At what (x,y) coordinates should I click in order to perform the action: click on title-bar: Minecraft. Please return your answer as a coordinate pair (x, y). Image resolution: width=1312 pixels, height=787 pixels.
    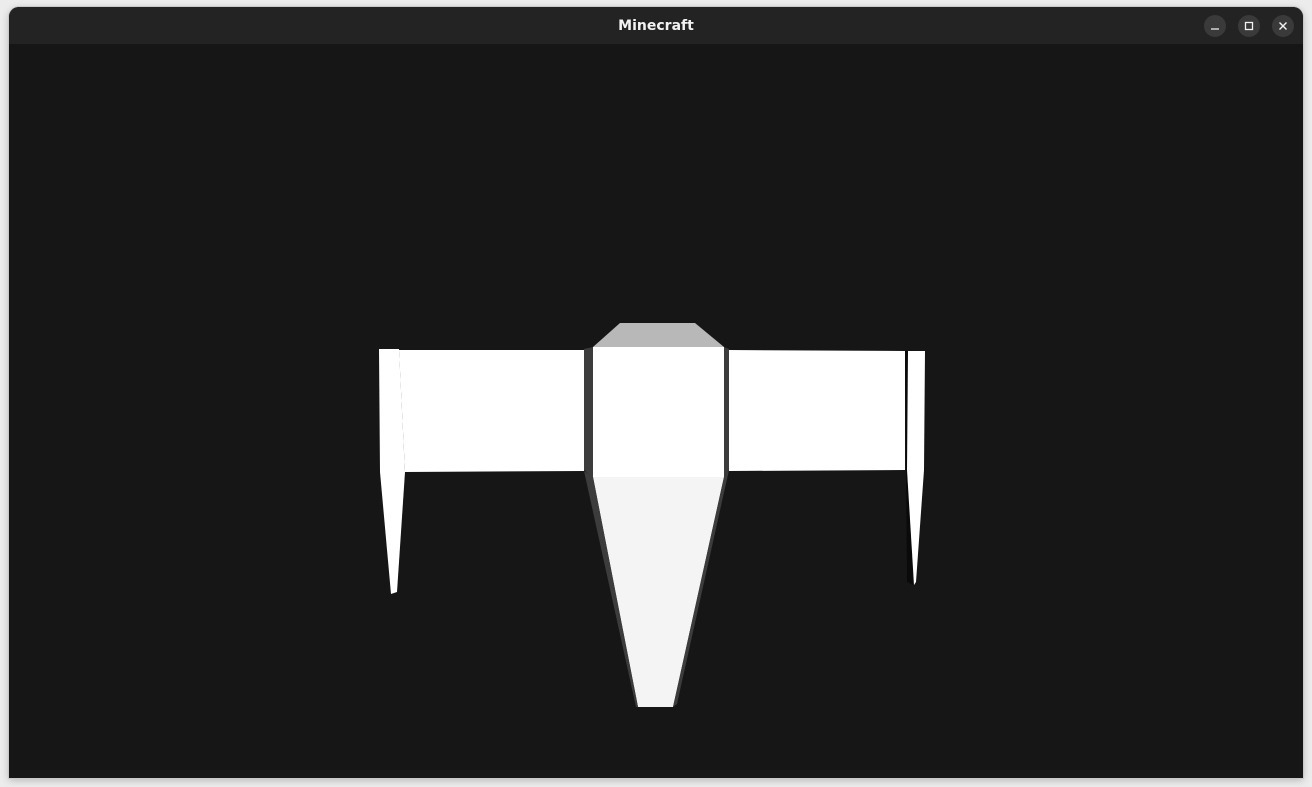
    Looking at the image, I should click on (656, 26).